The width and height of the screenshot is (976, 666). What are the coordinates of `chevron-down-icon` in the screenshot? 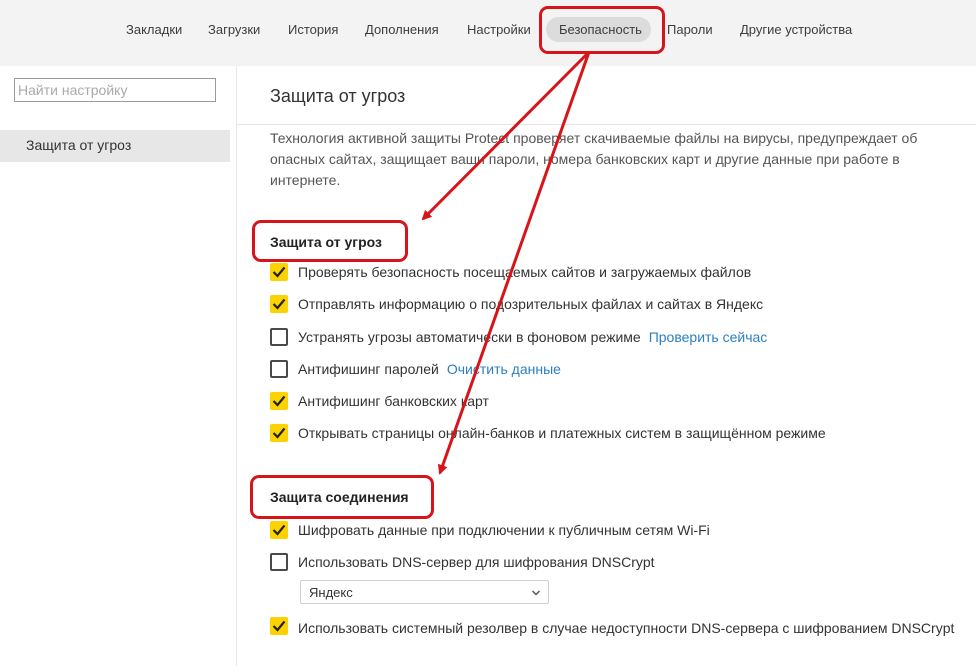 It's located at (536, 593).